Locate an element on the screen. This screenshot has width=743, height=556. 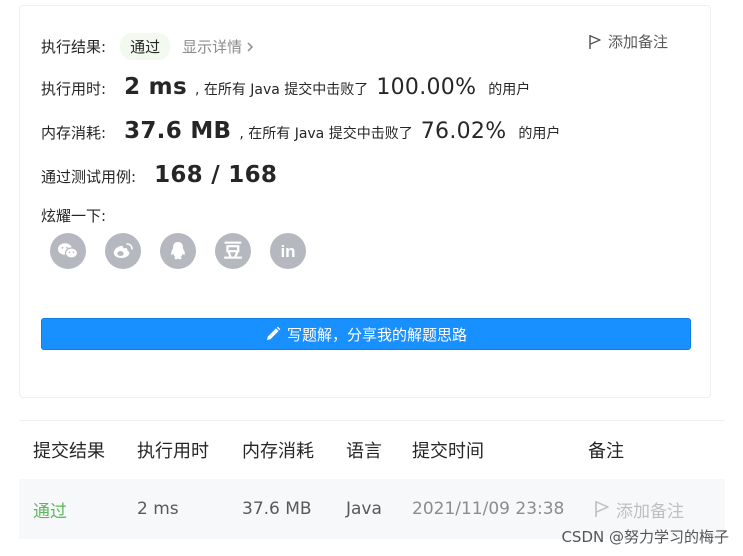
share-label: 炫耀一下: is located at coordinates (74, 216).